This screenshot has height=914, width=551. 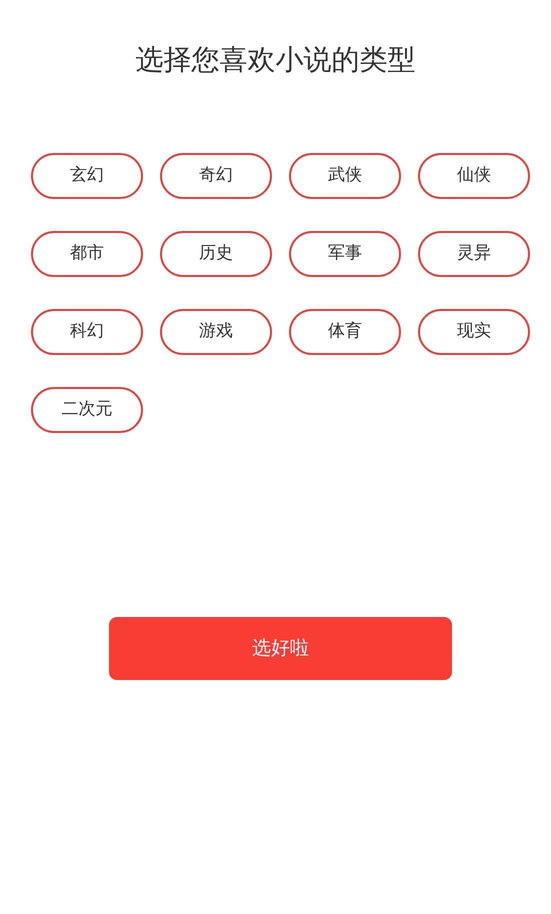 I want to click on genre-chip: 军事, so click(x=345, y=254).